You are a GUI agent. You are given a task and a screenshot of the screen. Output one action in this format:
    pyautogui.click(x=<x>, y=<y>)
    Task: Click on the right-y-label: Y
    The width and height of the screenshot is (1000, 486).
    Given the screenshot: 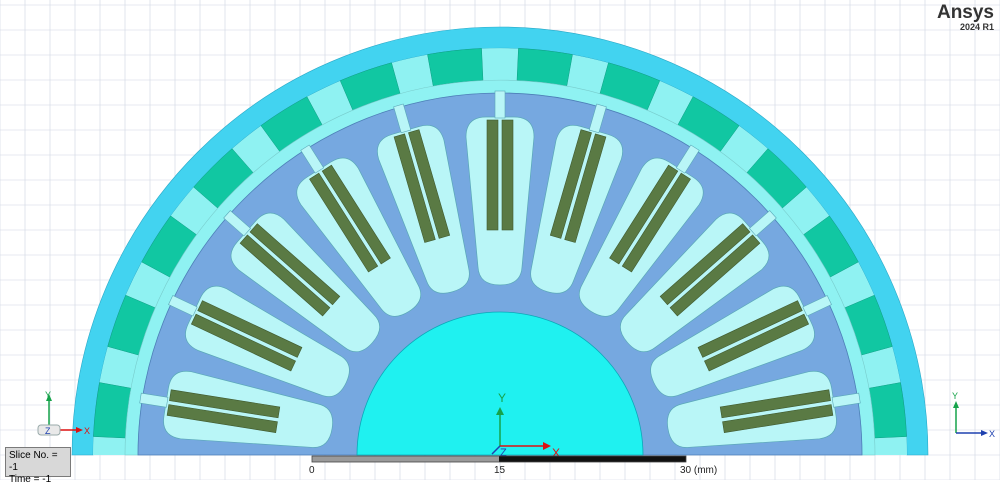 What is the action you would take?
    pyautogui.click(x=955, y=396)
    